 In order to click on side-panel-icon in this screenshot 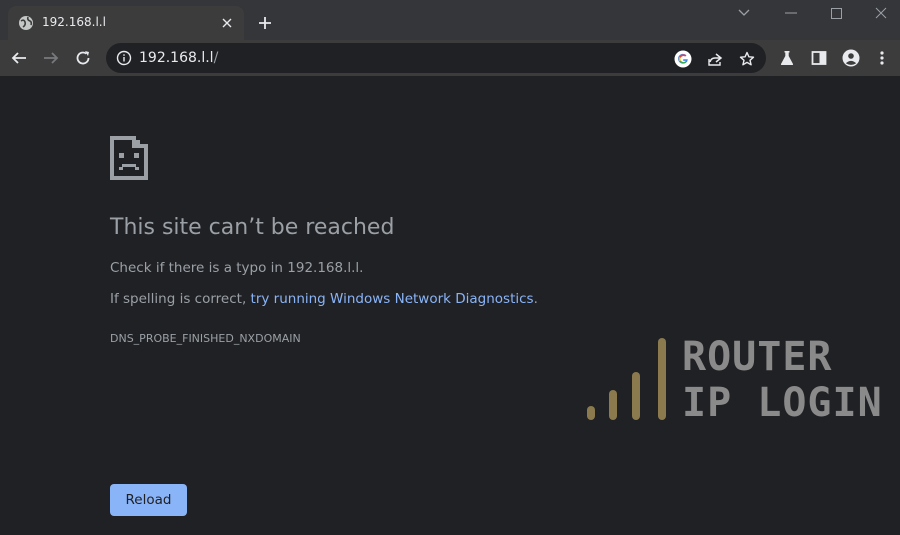, I will do `click(819, 58)`.